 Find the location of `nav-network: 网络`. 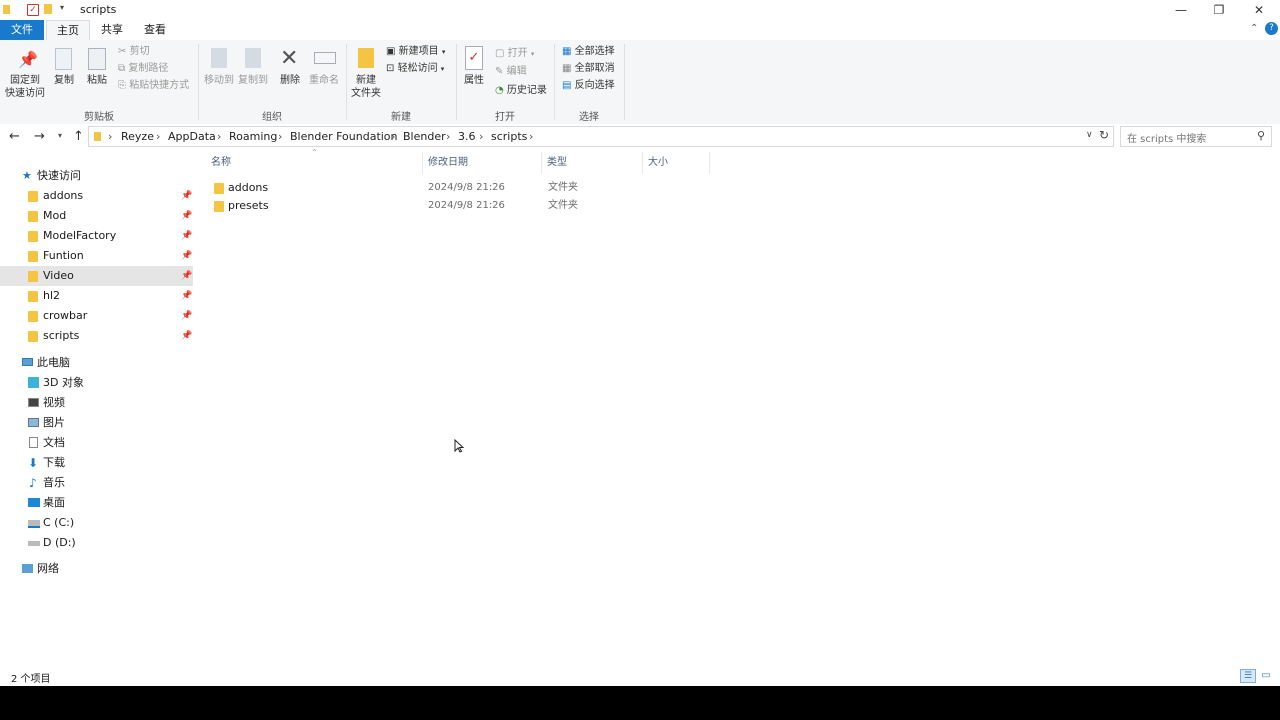

nav-network: 网络 is located at coordinates (96, 569).